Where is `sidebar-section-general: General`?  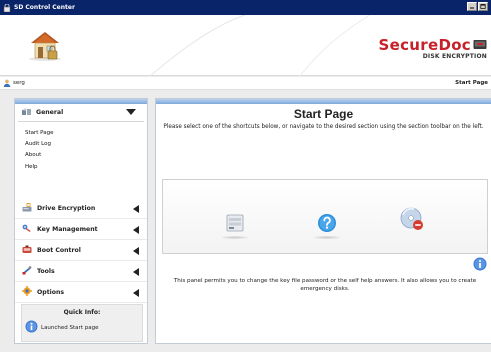
sidebar-section-general: General is located at coordinates (81, 113).